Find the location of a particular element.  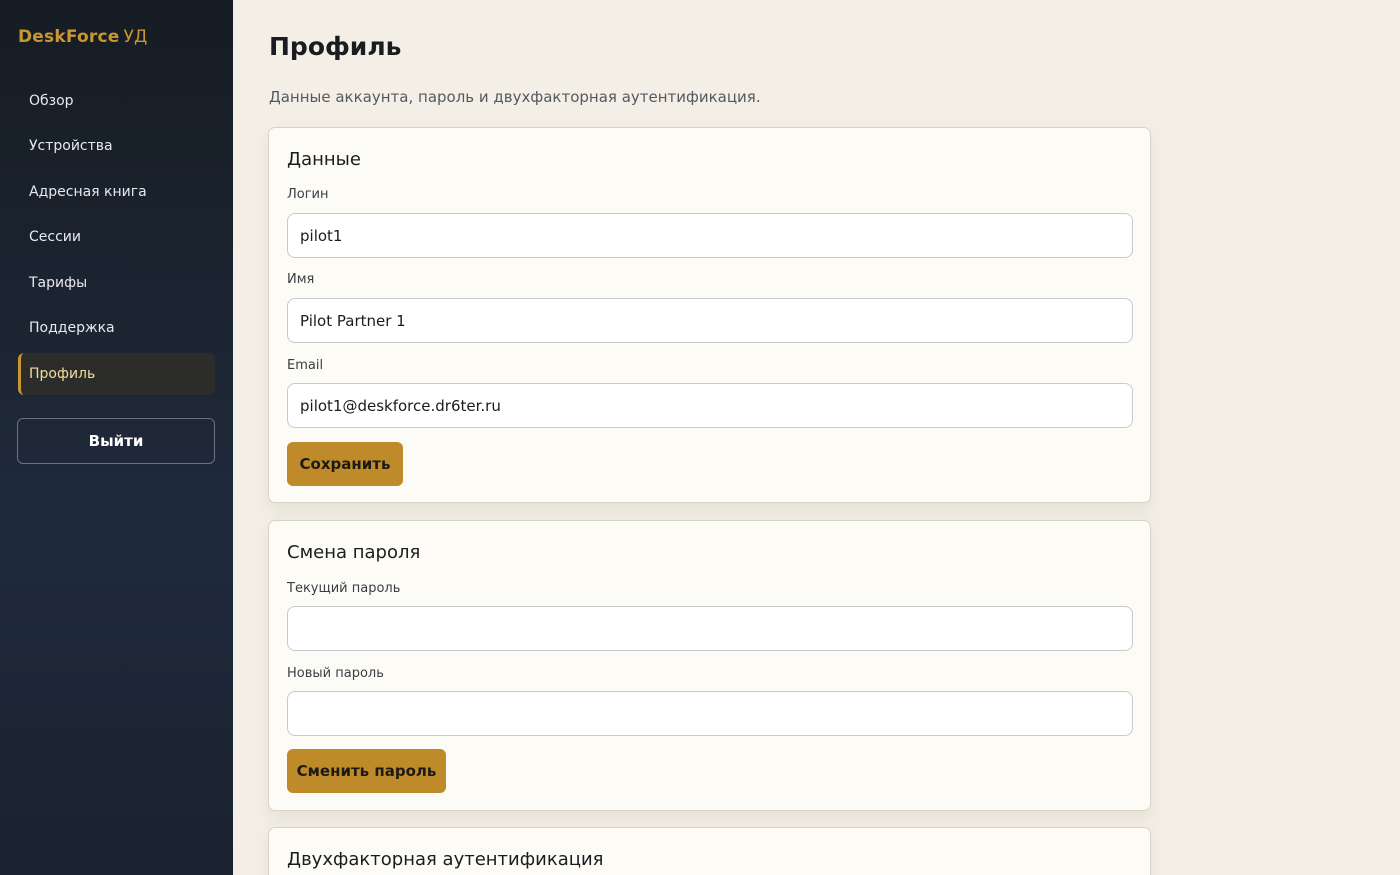

sidebar-item-sessions: Сессии is located at coordinates (116, 237).